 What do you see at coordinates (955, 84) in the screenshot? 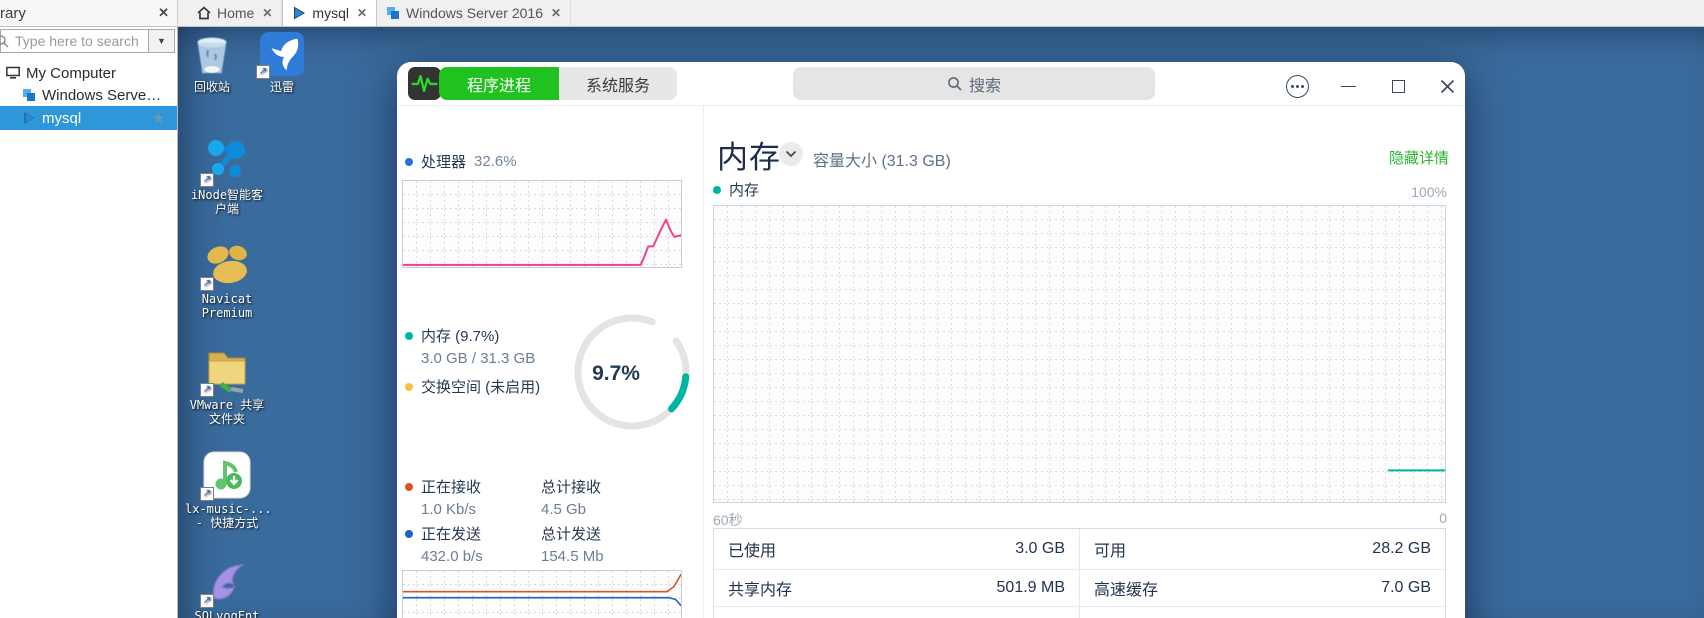
I see `search-icon` at bounding box center [955, 84].